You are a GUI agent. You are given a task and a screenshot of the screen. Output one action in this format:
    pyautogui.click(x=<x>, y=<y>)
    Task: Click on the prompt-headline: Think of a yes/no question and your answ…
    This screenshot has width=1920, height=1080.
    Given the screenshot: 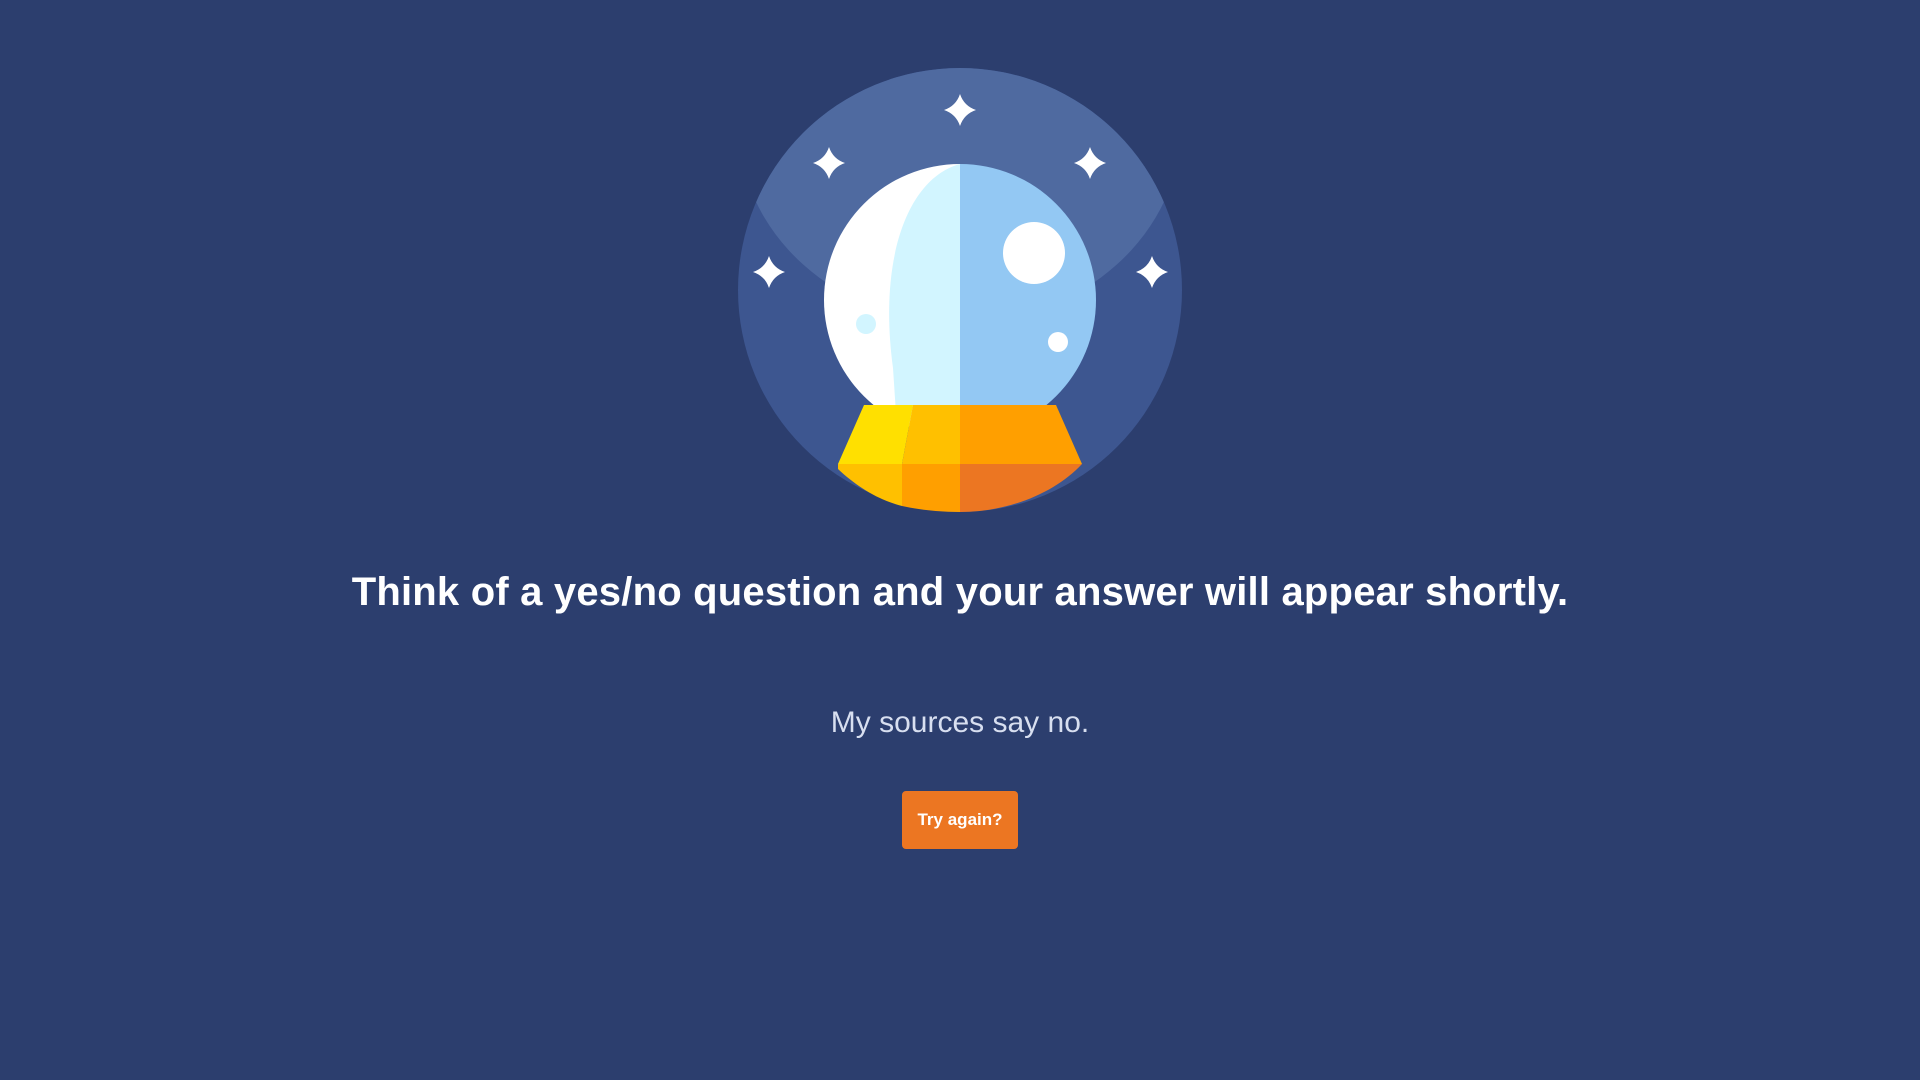 What is the action you would take?
    pyautogui.click(x=960, y=592)
    